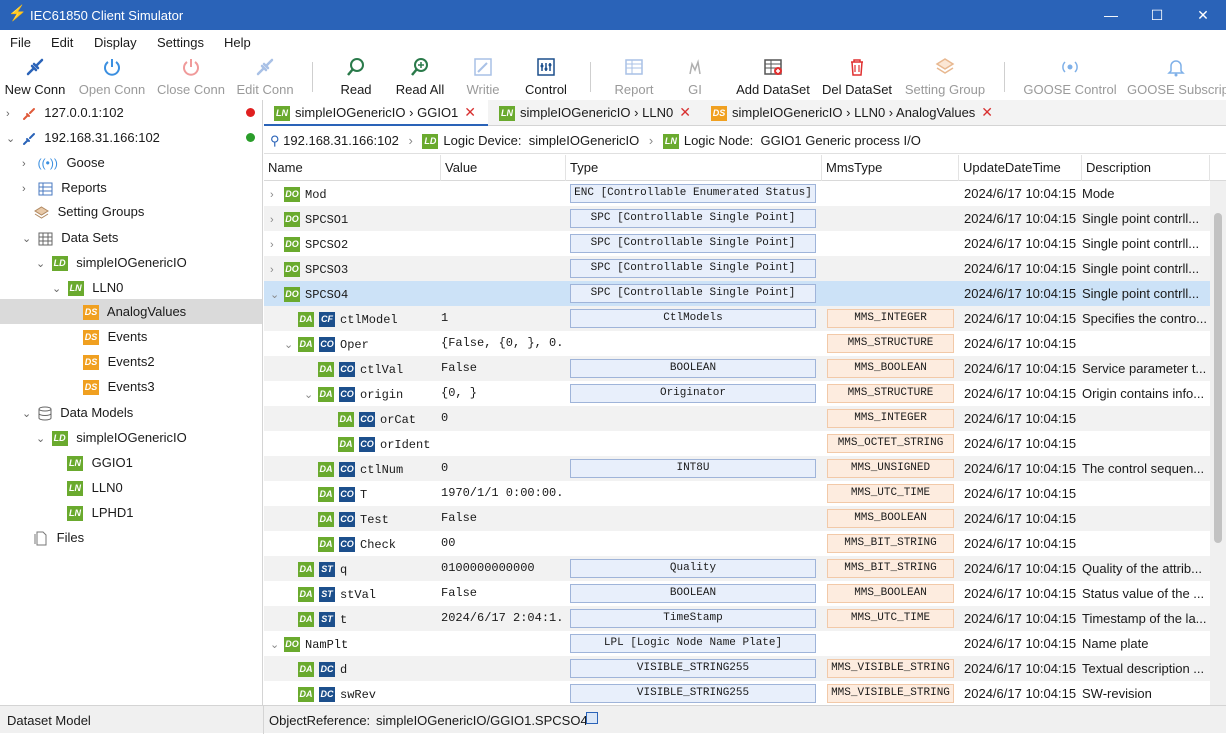  I want to click on breadcrumb-ld: simpleIOGenericIO, so click(584, 140).